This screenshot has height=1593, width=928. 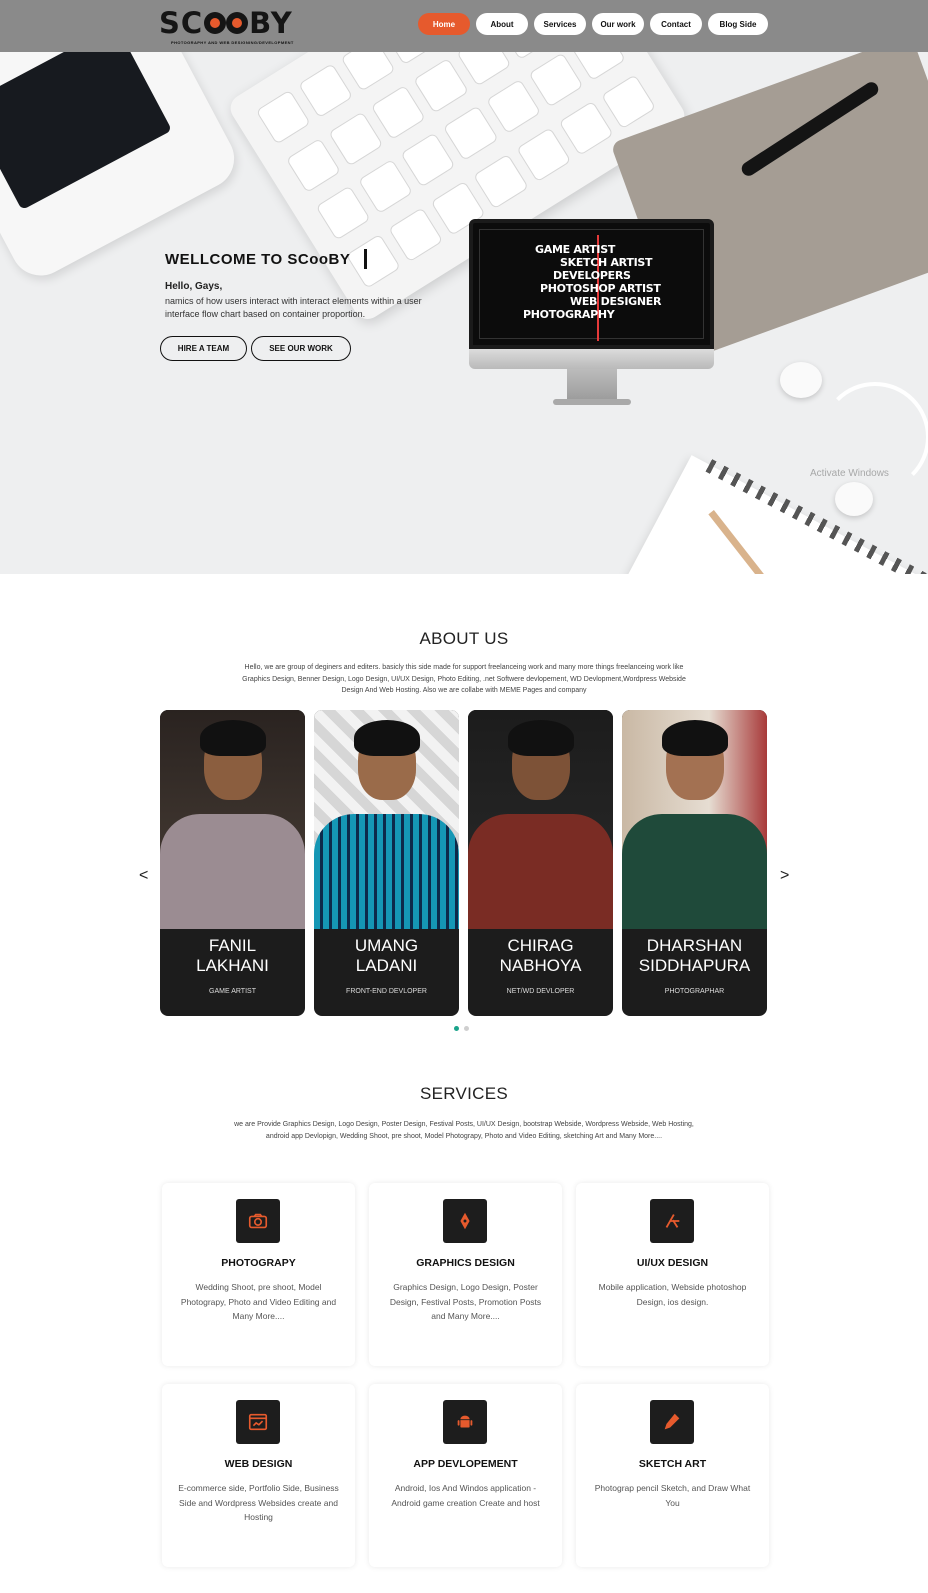 What do you see at coordinates (464, 1093) in the screenshot?
I see `services-title: SERVICES` at bounding box center [464, 1093].